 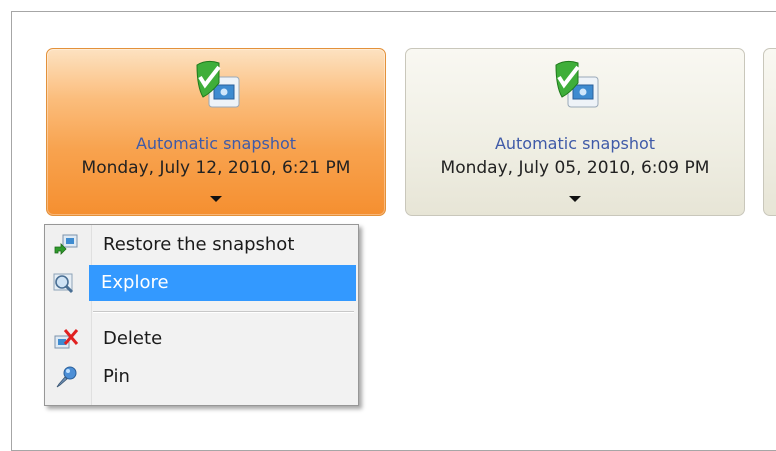 What do you see at coordinates (223, 312) in the screenshot?
I see `menu-separator` at bounding box center [223, 312].